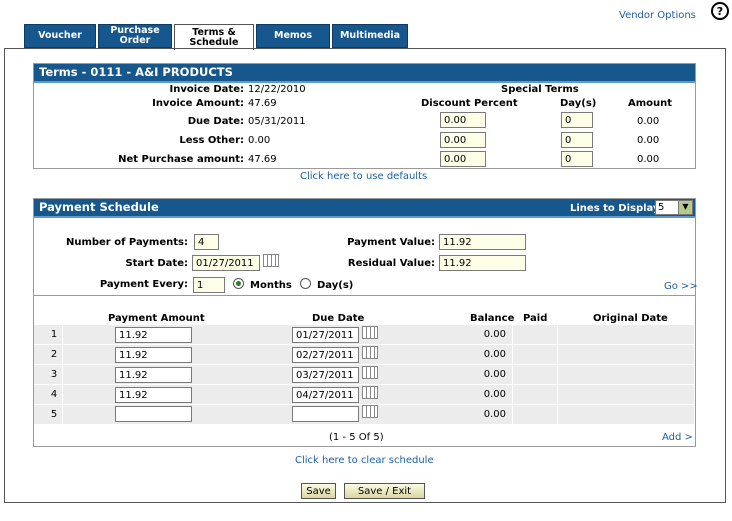 The height and width of the screenshot is (521, 732). I want to click on tab-voucher-label: Voucher, so click(60, 35).